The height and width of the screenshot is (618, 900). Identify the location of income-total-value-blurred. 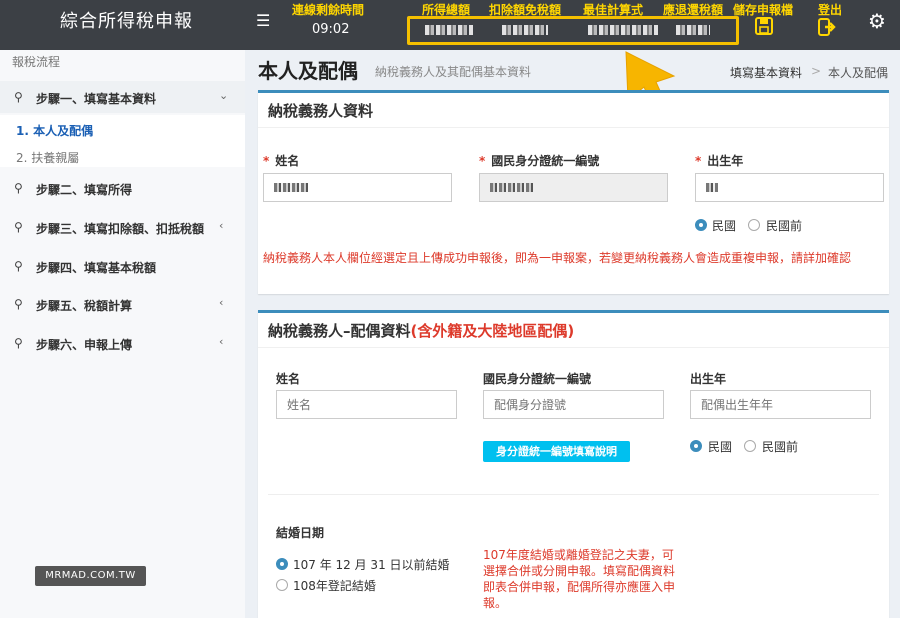
(449, 30).